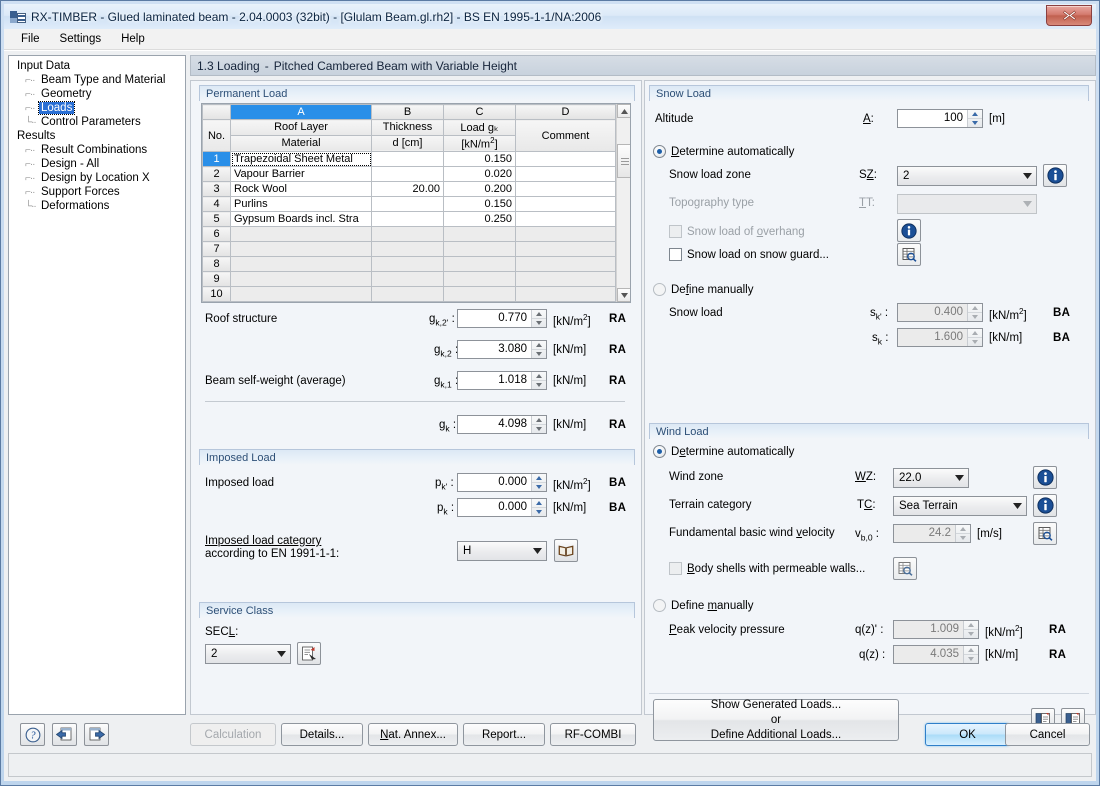 The width and height of the screenshot is (1100, 786). I want to click on permanent-load-grid: A B C D No. Roof Layer Thickness Load gₖ, so click(409, 203).